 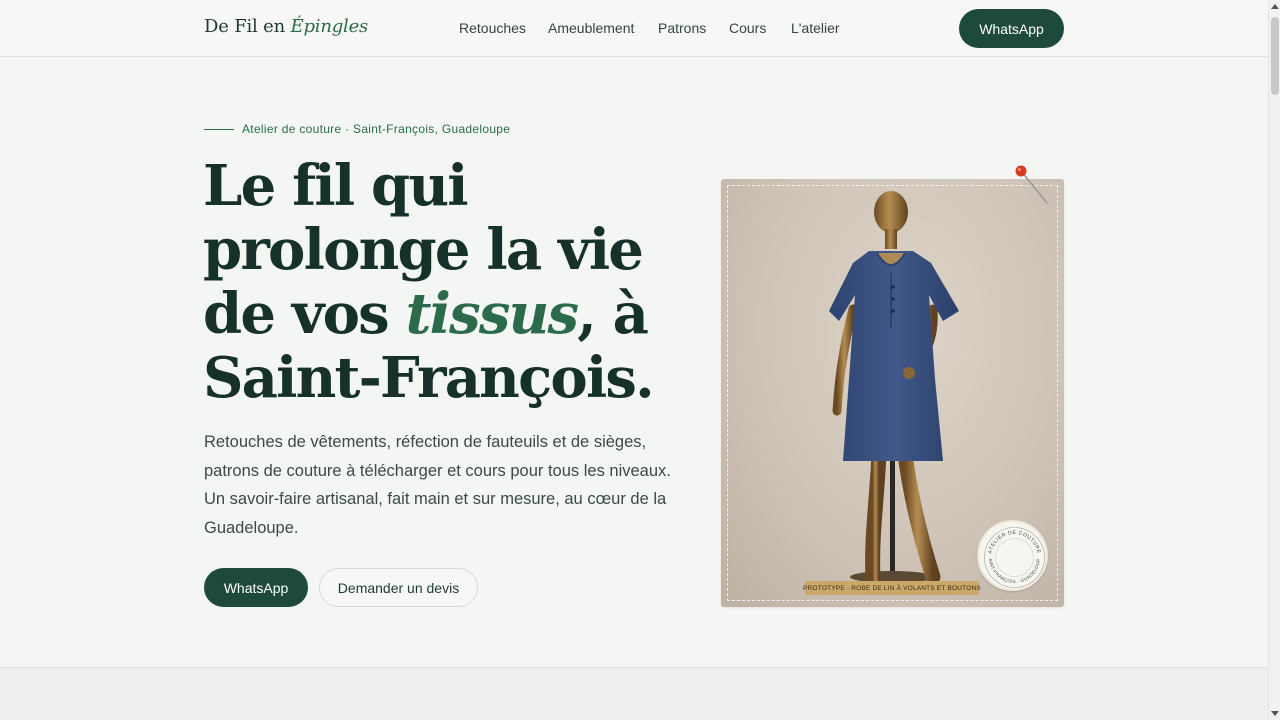 I want to click on next-section-band, so click(x=634, y=693).